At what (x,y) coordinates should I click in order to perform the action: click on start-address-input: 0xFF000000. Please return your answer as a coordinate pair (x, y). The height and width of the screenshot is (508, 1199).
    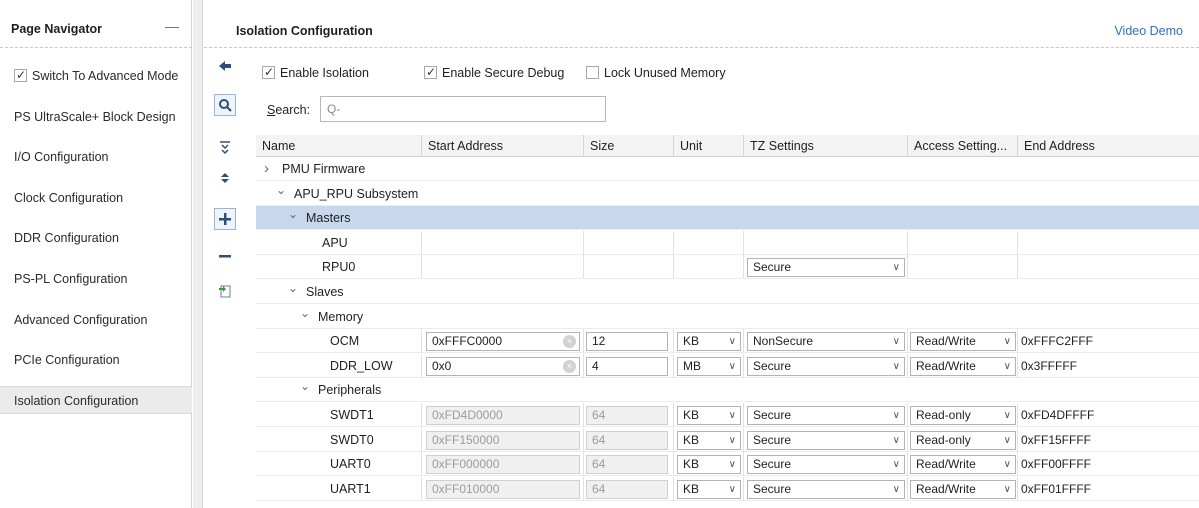
    Looking at the image, I should click on (503, 465).